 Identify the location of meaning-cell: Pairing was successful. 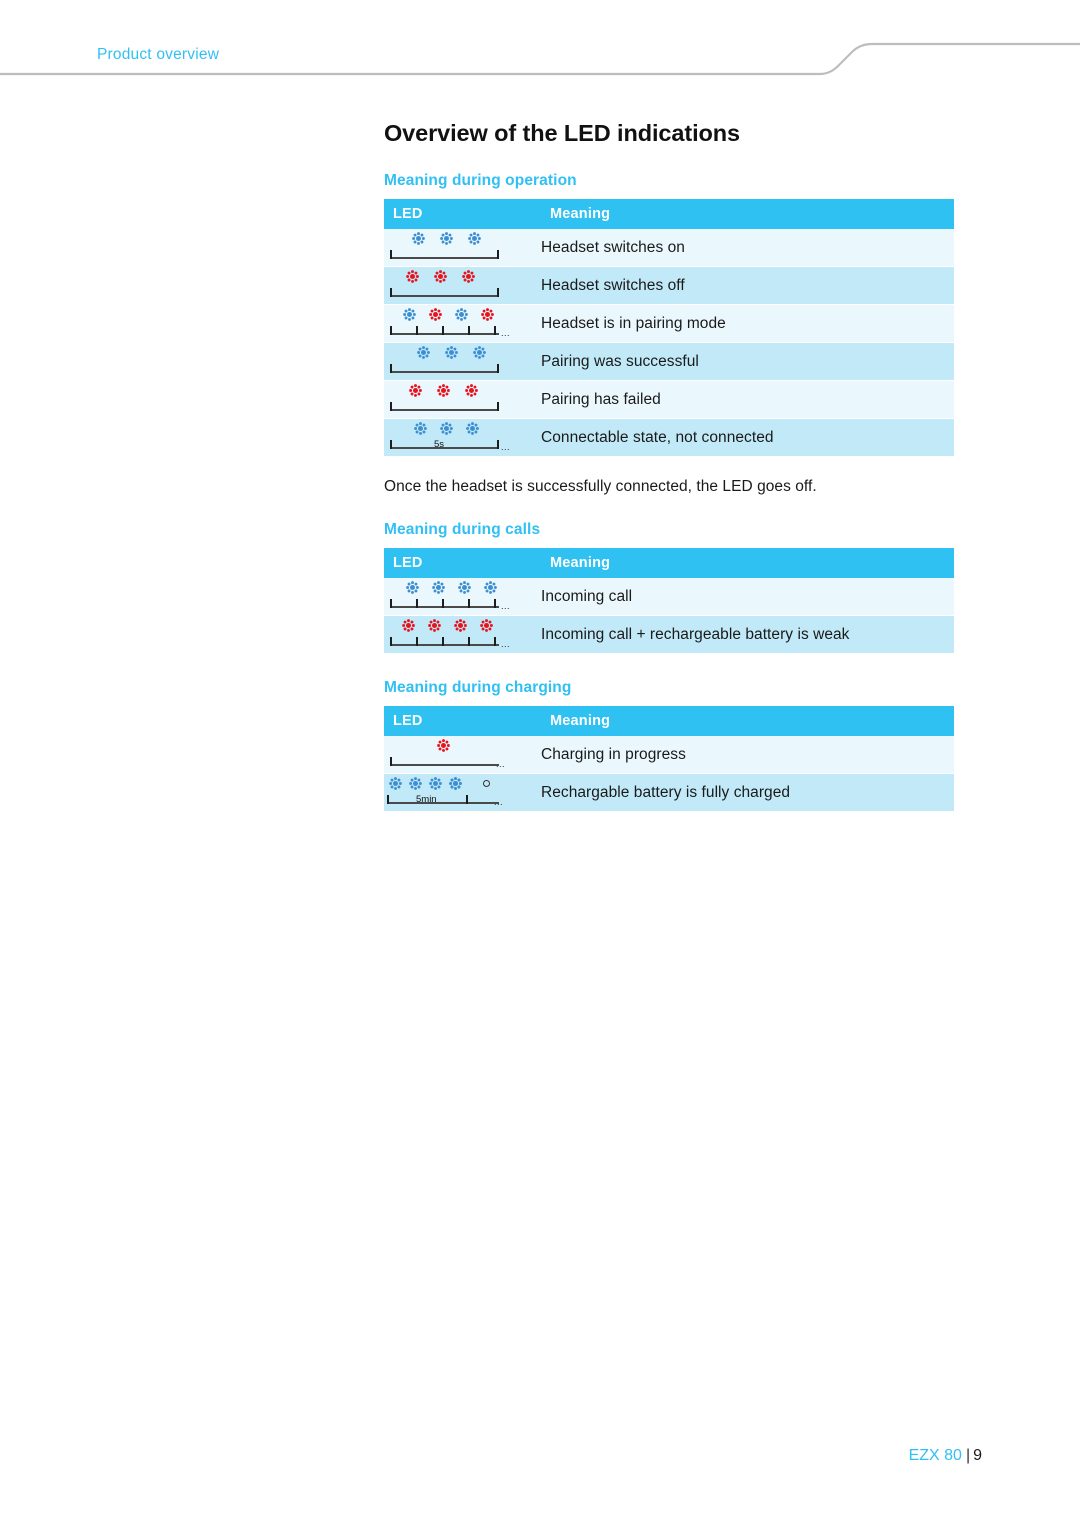
(747, 361).